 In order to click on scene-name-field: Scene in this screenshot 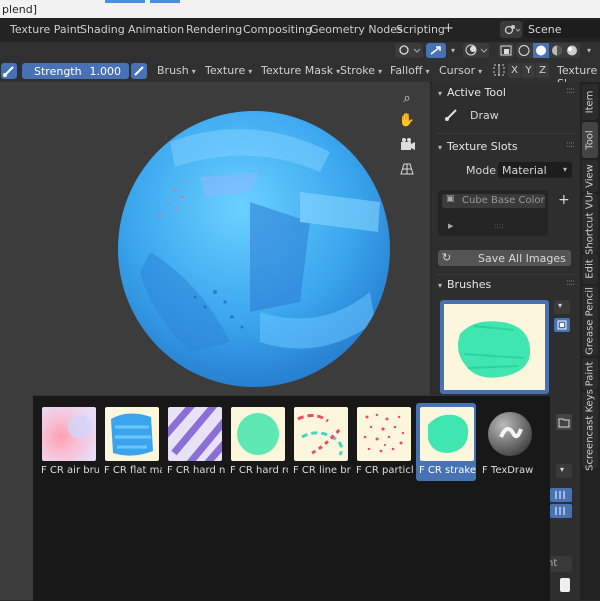, I will do `click(562, 29)`.